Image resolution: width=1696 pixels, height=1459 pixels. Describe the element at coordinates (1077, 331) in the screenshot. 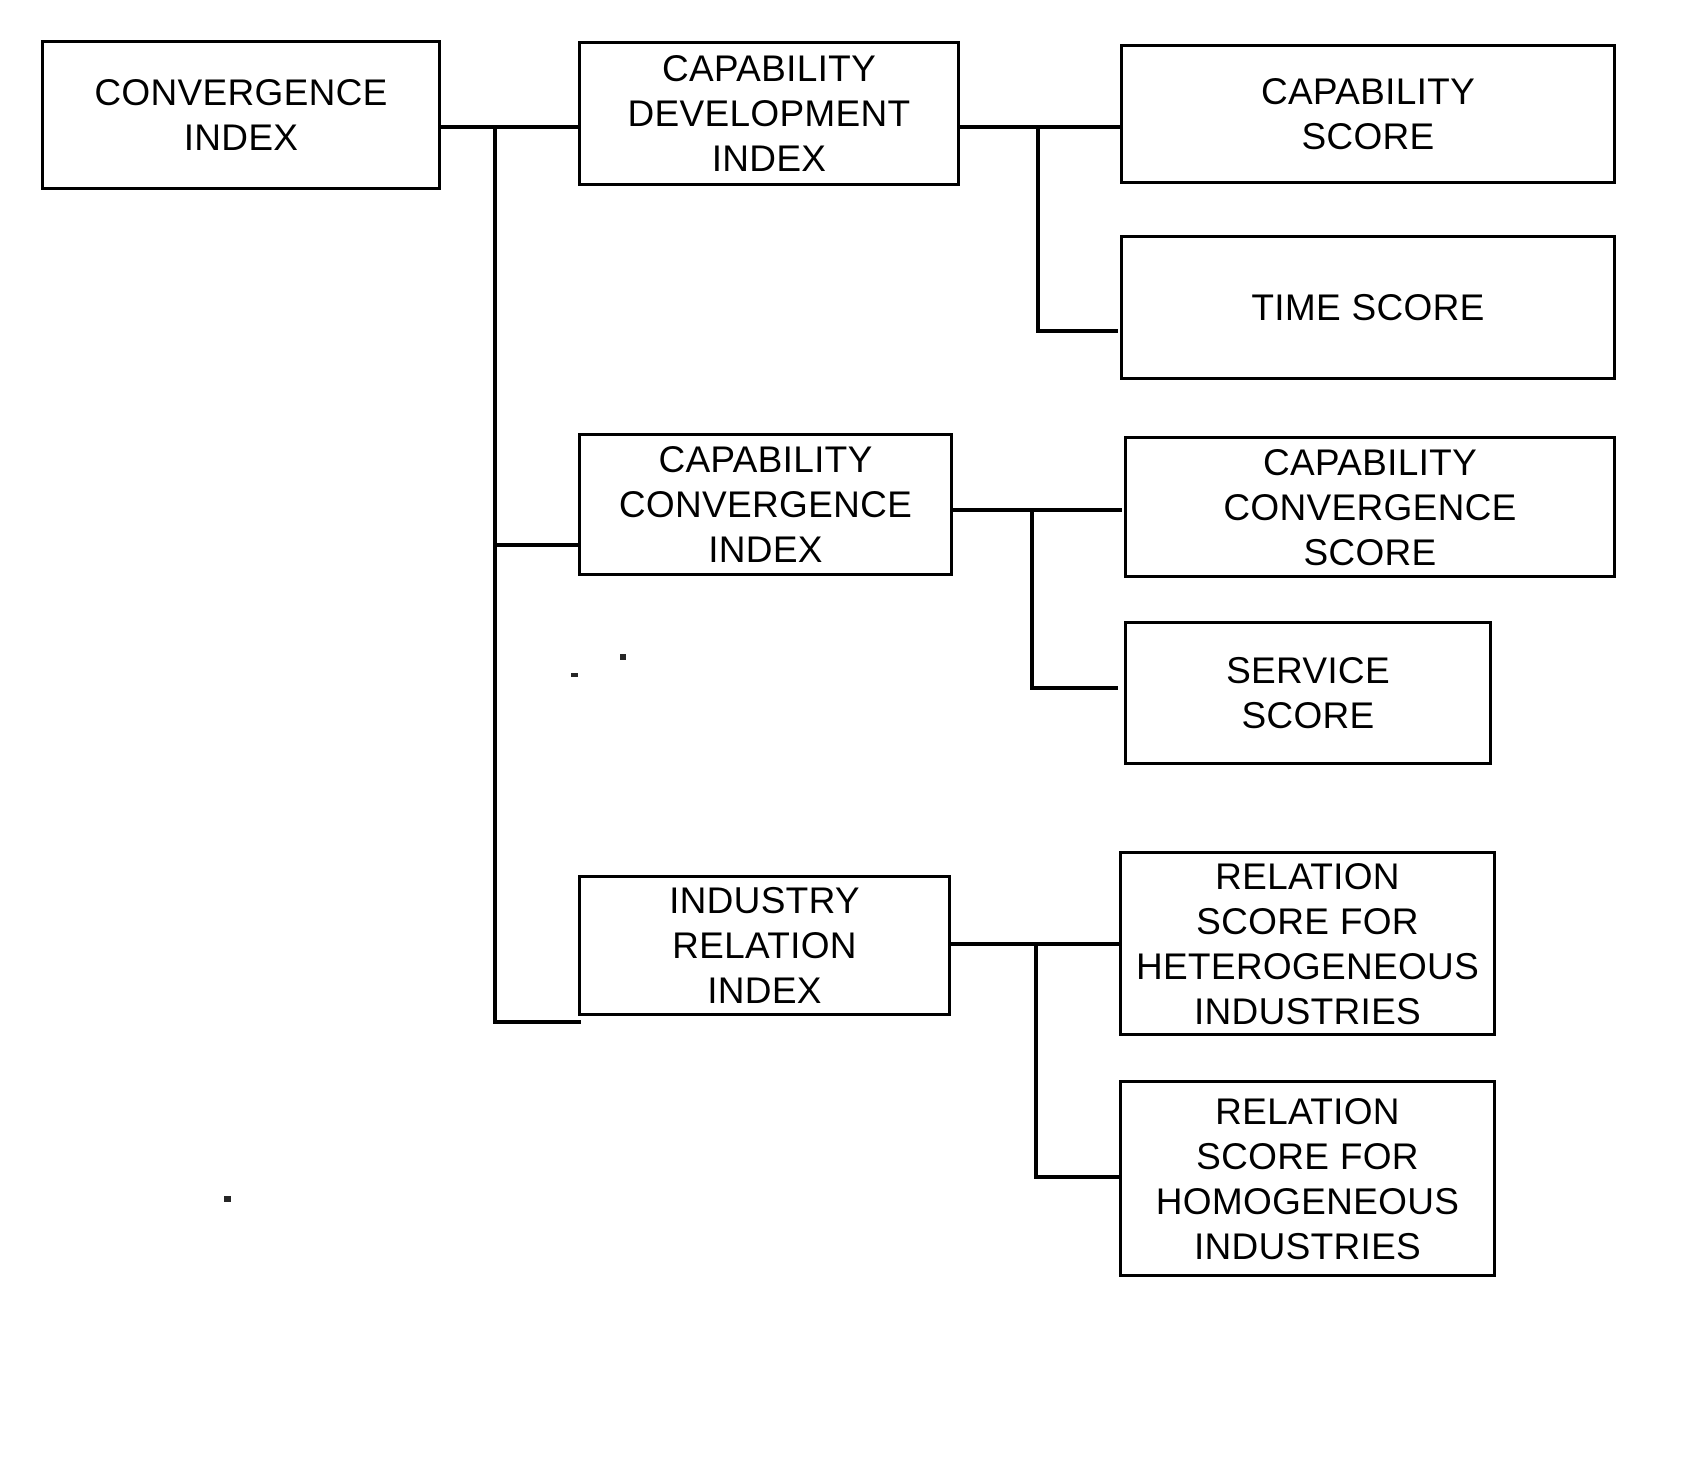

I see `connector-to-time-score` at that location.